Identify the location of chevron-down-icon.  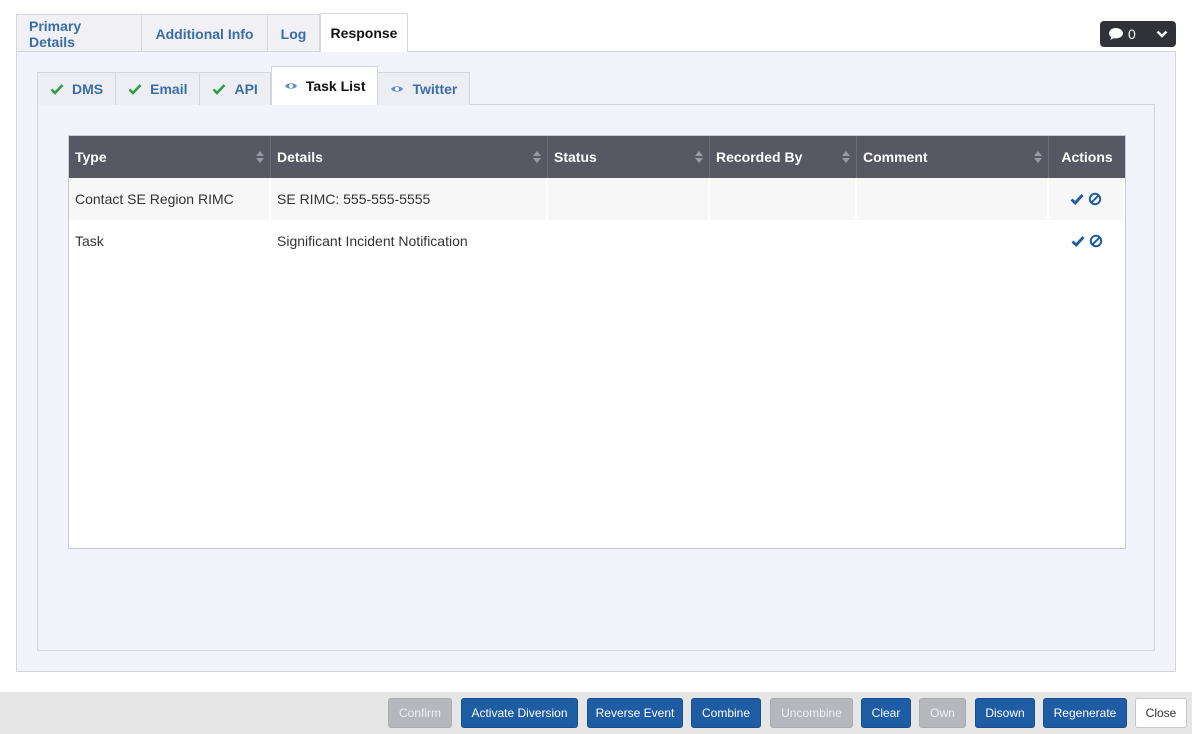
(1162, 34).